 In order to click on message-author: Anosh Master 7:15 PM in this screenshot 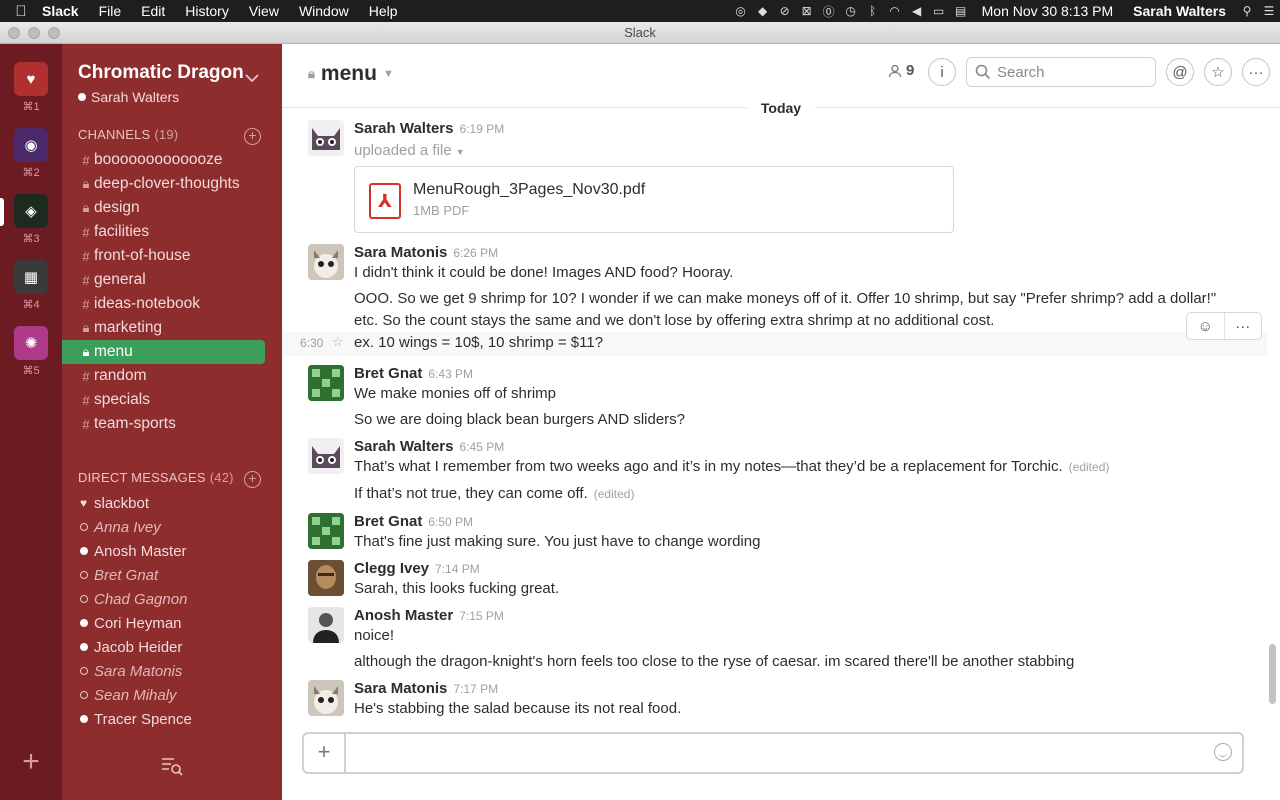, I will do `click(429, 615)`.